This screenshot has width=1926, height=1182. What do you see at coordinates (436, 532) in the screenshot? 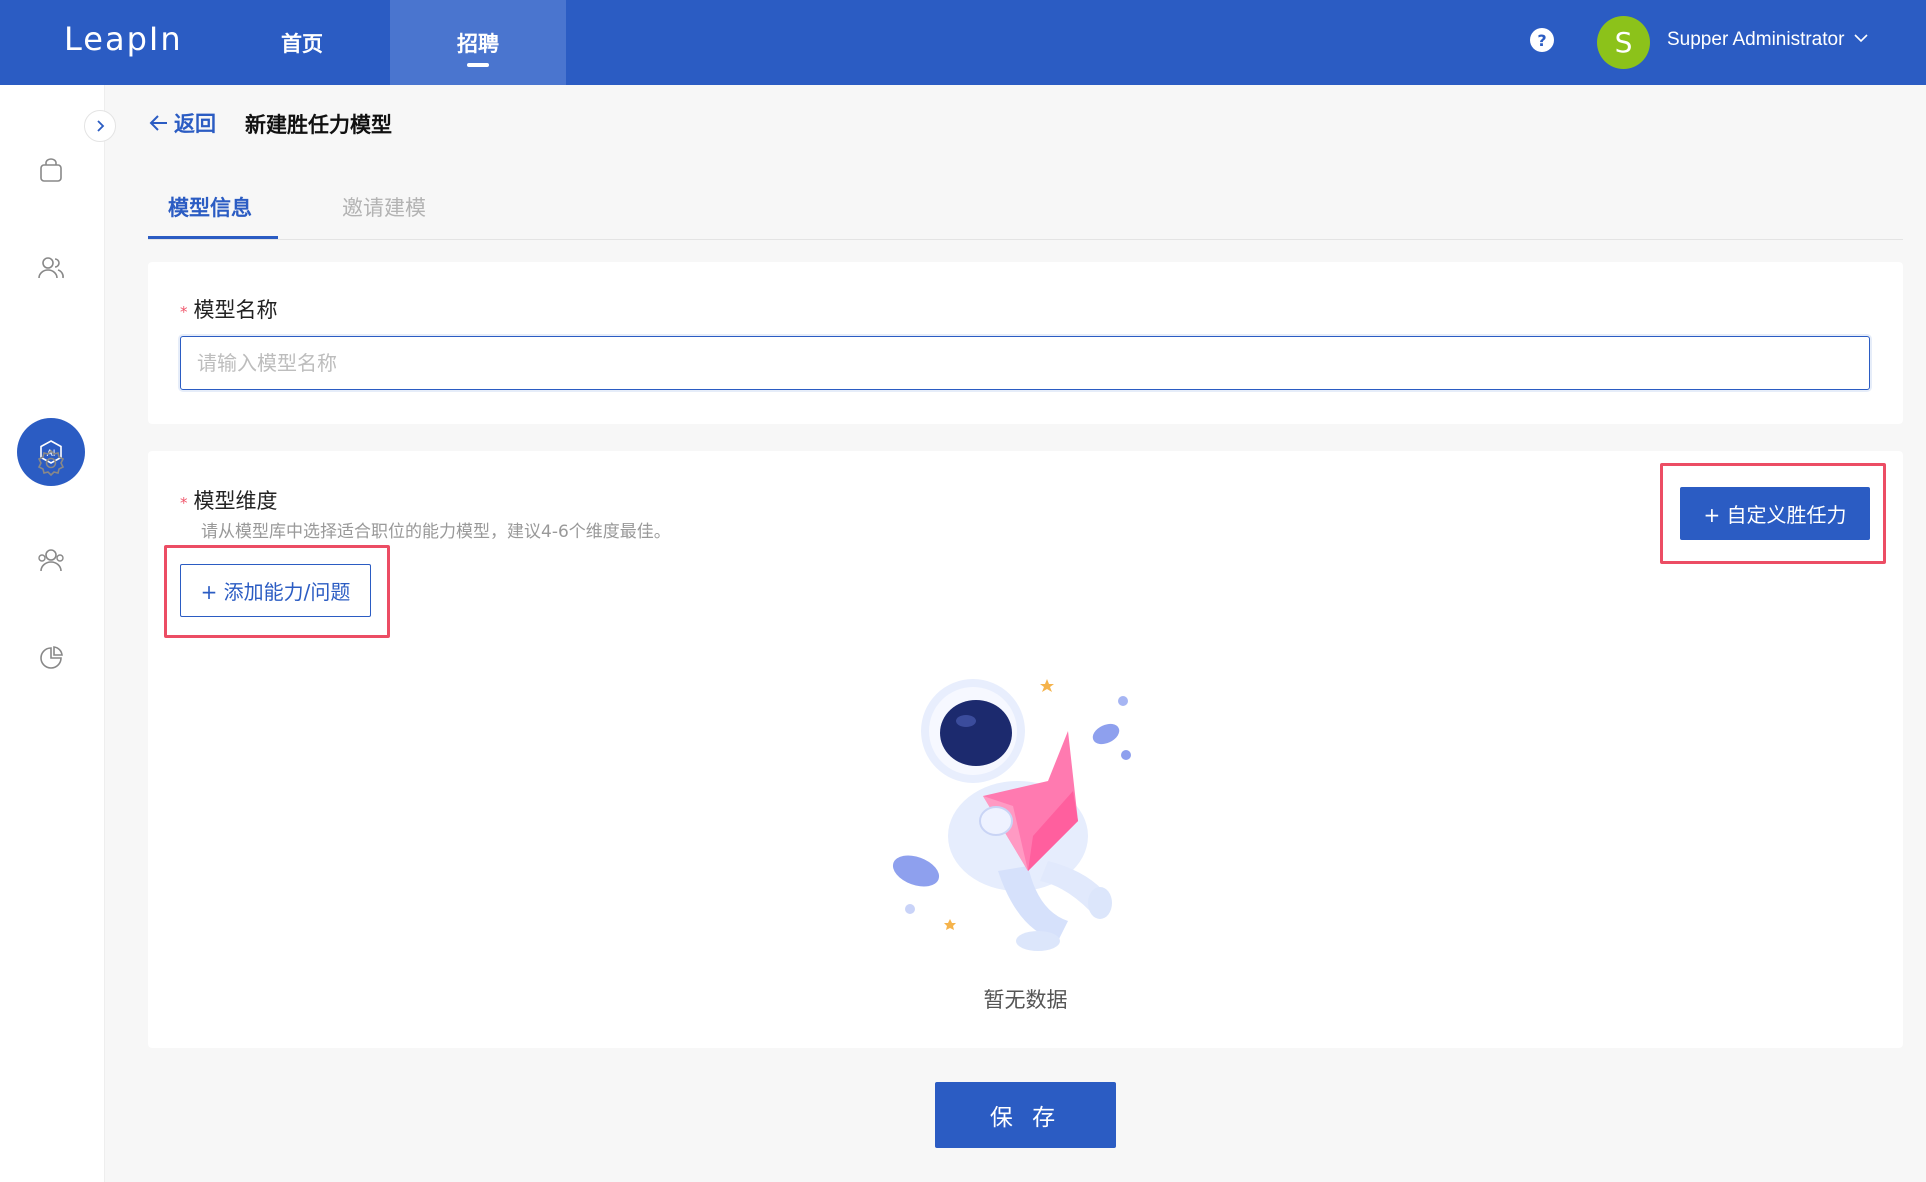
I see `dimension-hint: 请从模型库中选择适合职位的能力模型，建议4-6个维度最佳。` at bounding box center [436, 532].